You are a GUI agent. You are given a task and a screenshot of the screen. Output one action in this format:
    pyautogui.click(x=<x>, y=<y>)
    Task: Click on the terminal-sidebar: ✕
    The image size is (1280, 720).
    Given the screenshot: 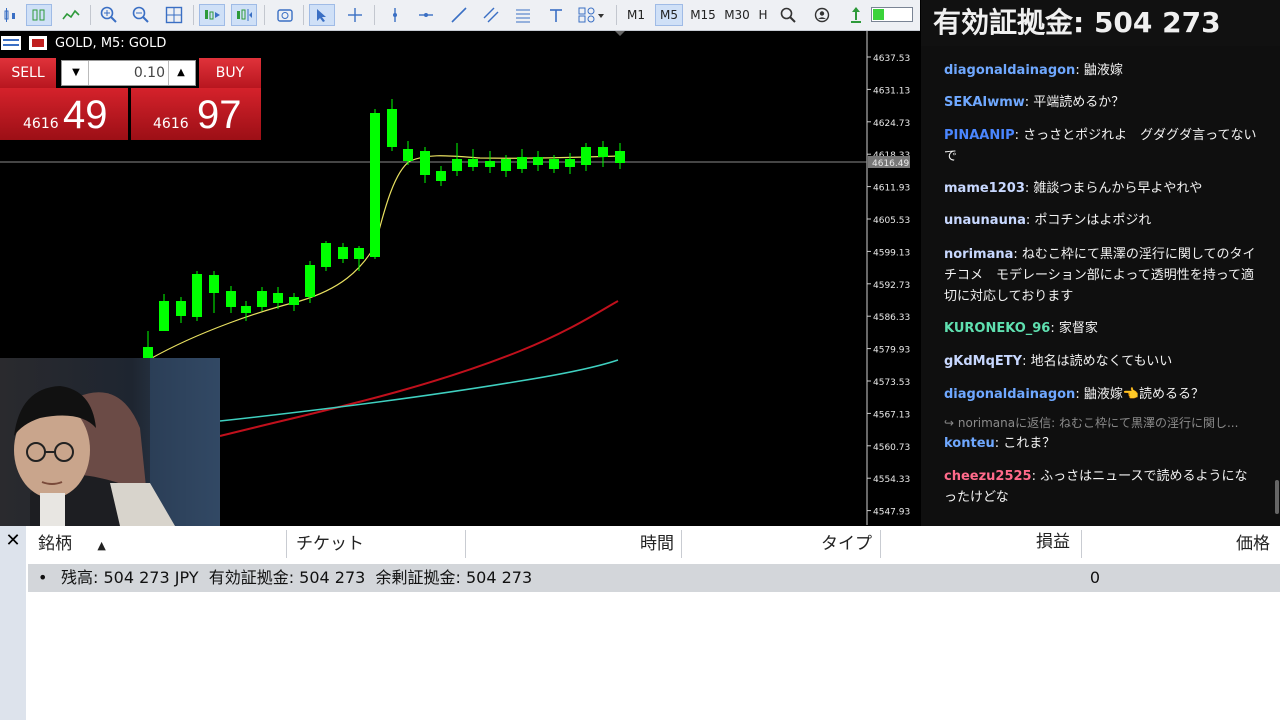 What is the action you would take?
    pyautogui.click(x=13, y=623)
    